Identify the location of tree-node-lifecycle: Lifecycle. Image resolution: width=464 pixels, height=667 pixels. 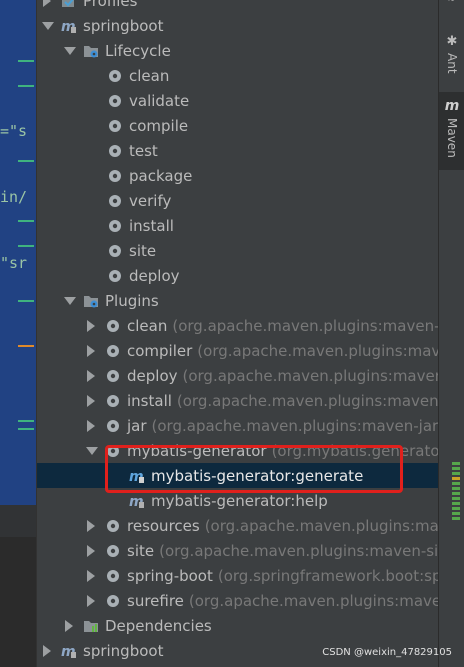
(238, 50).